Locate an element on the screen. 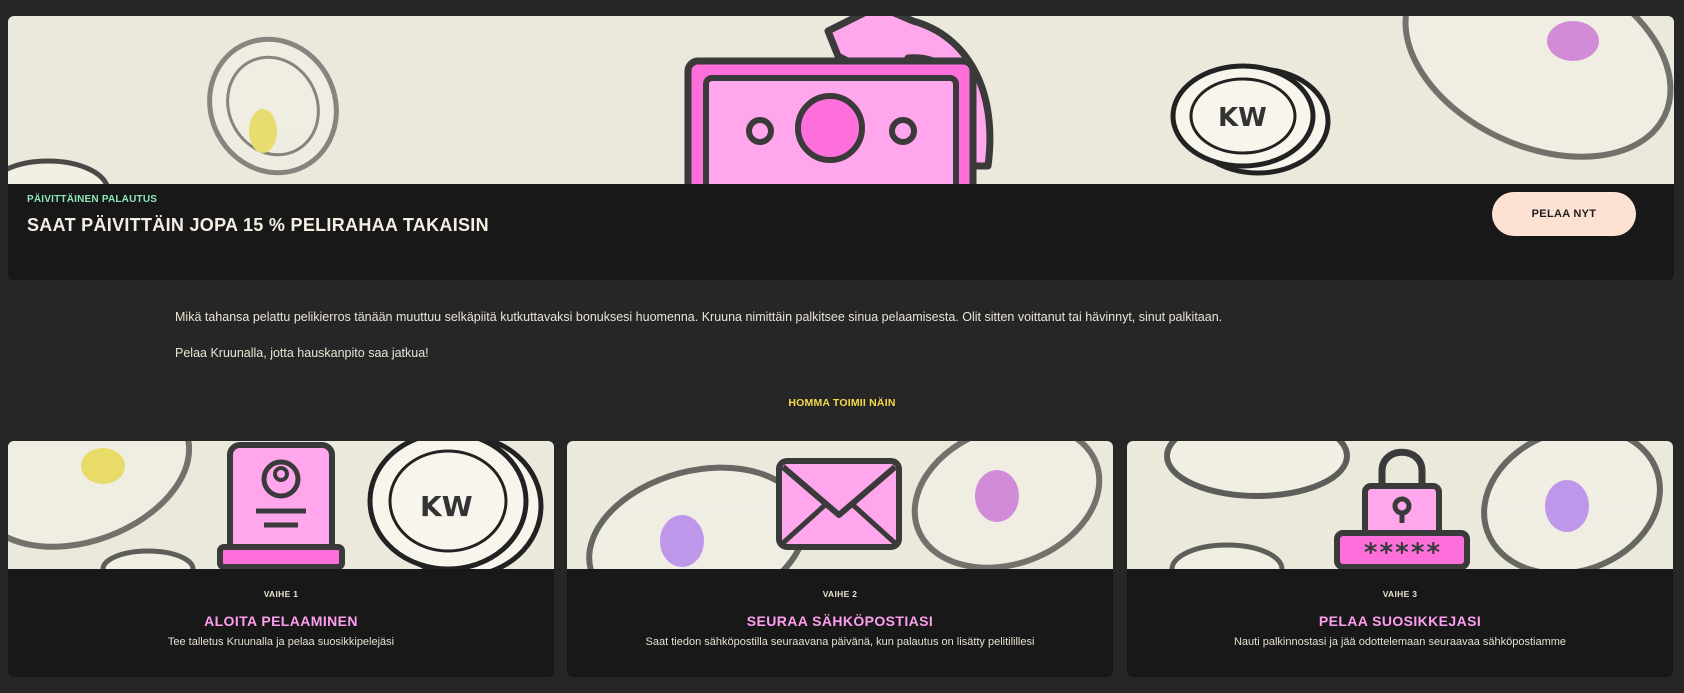  envelope-icon is located at coordinates (839, 504).